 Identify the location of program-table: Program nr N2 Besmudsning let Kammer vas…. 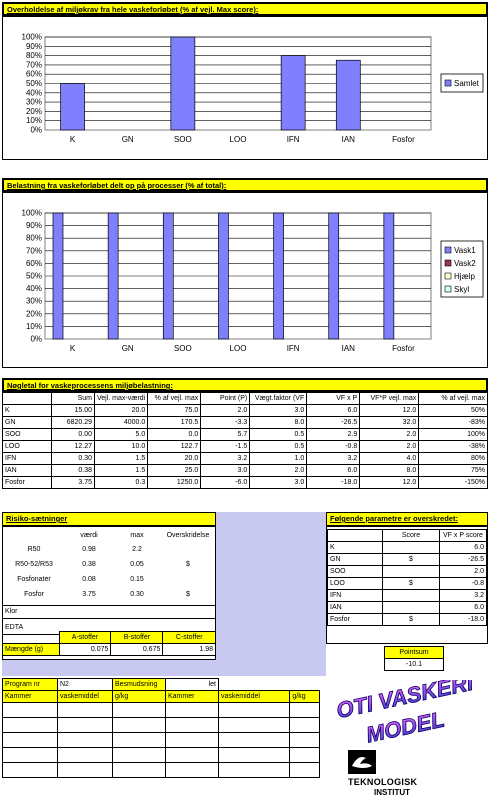
(161, 728).